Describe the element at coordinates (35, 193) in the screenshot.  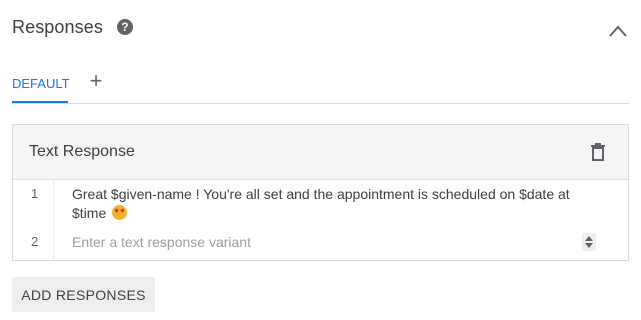
I see `row-number-1: 1` at that location.